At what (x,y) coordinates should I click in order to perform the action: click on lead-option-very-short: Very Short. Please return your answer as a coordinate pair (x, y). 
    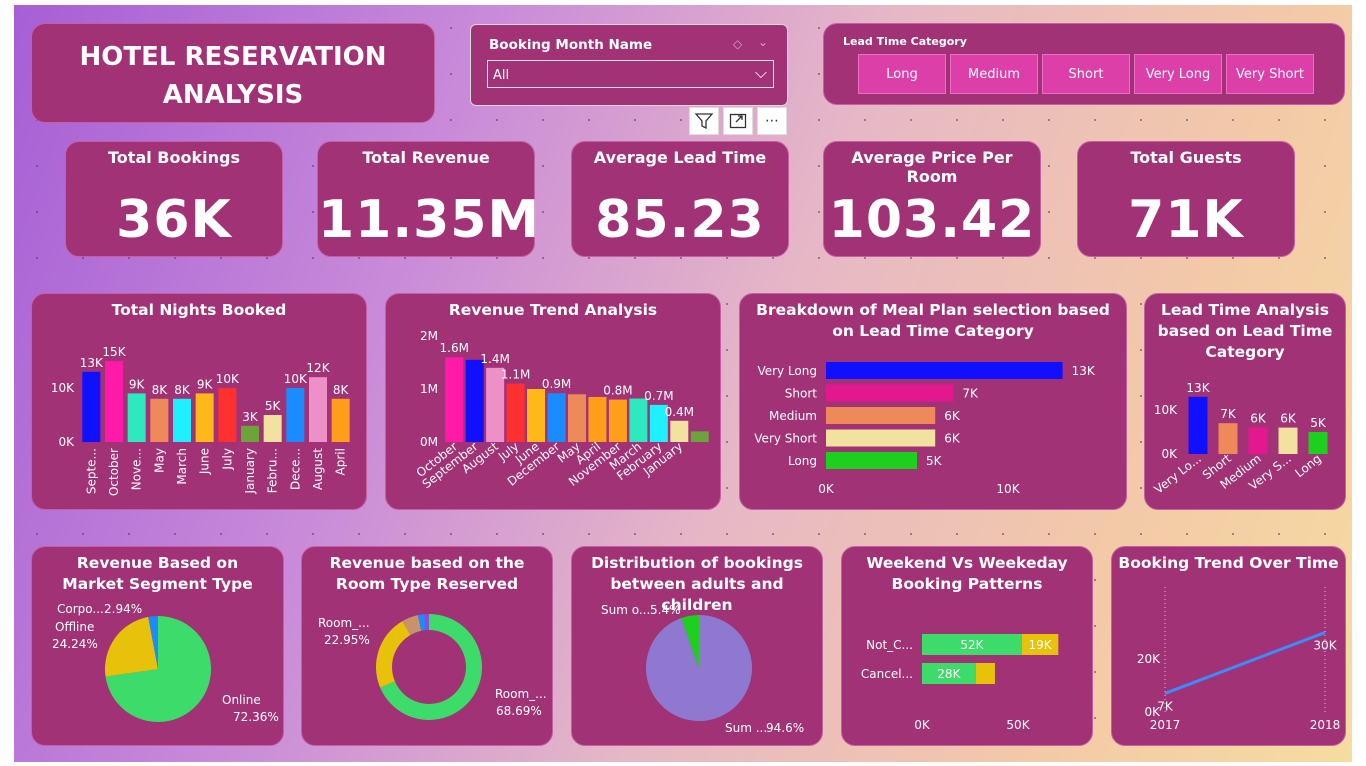
    Looking at the image, I should click on (1270, 74).